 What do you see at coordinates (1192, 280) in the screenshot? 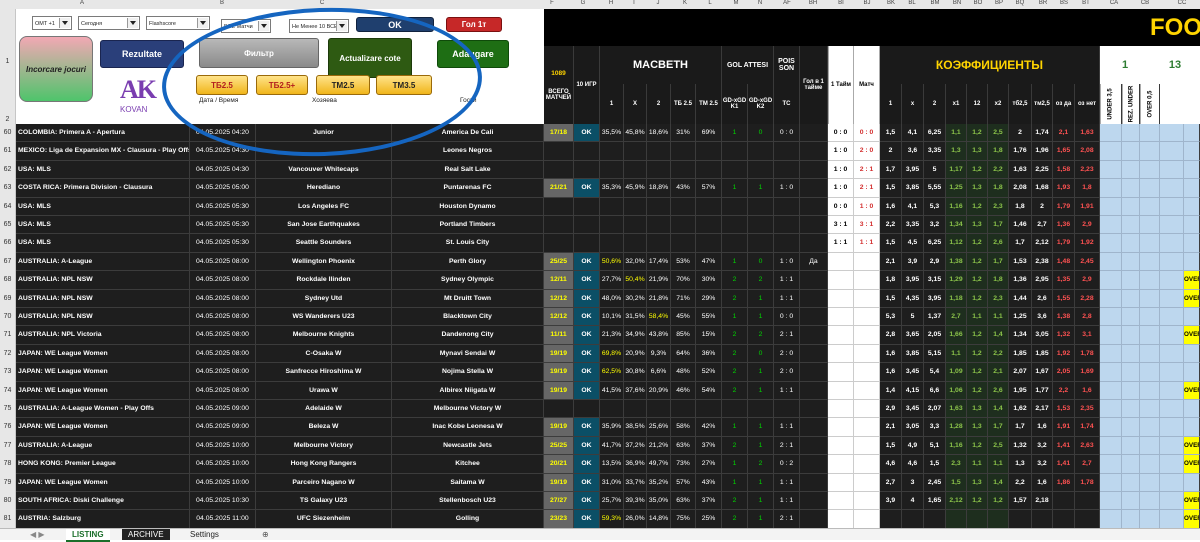
I see `over-cell: OVER 0,5` at bounding box center [1192, 280].